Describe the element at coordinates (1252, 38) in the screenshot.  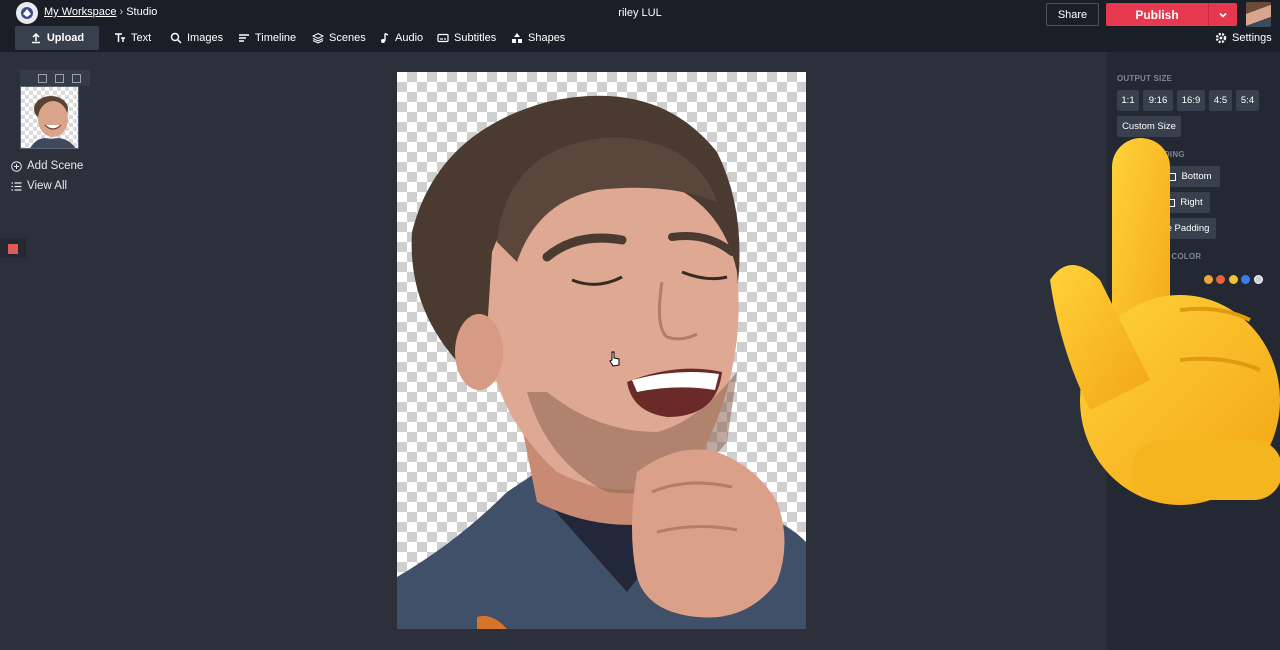
I see `settings-label: Settings` at that location.